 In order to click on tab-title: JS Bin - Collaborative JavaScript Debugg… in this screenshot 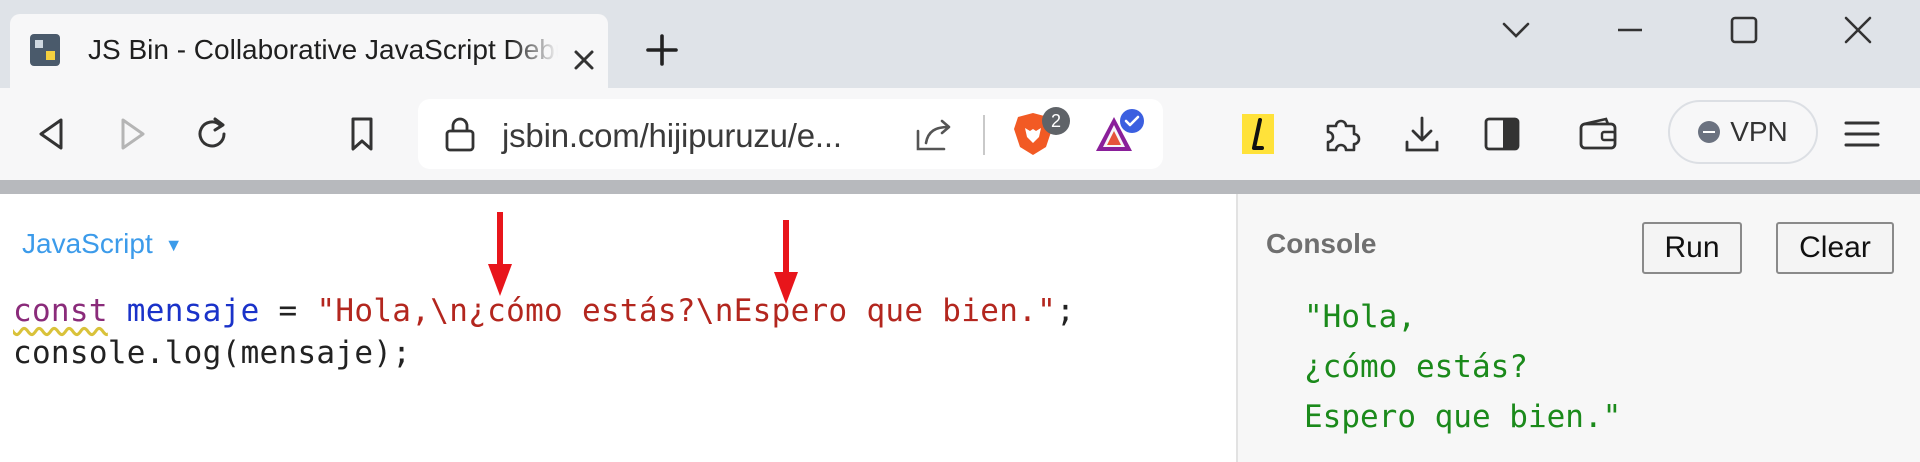, I will do `click(323, 49)`.